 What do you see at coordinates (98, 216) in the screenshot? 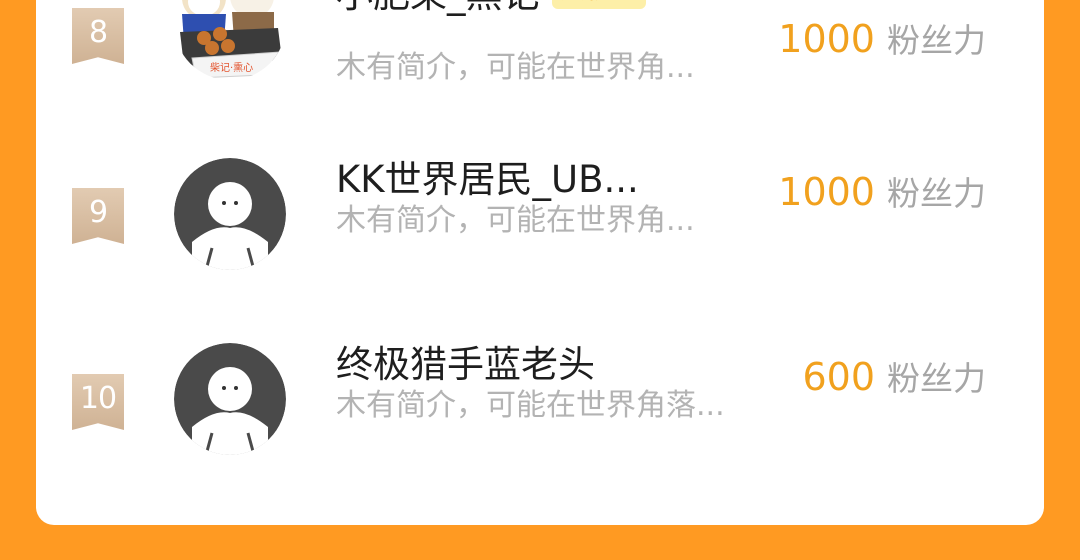
I see `rank-badge: 9` at bounding box center [98, 216].